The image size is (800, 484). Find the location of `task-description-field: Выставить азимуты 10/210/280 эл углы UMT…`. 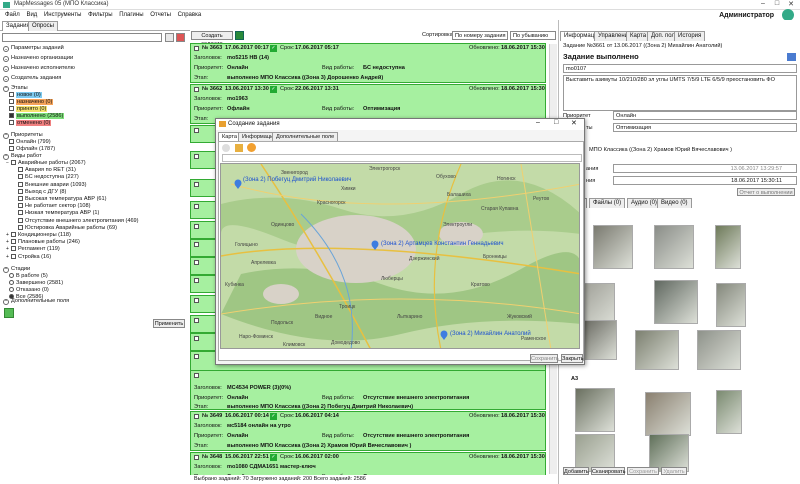

task-description-field: Выставить азимуты 10/210/280 эл углы UMT… is located at coordinates (680, 93).